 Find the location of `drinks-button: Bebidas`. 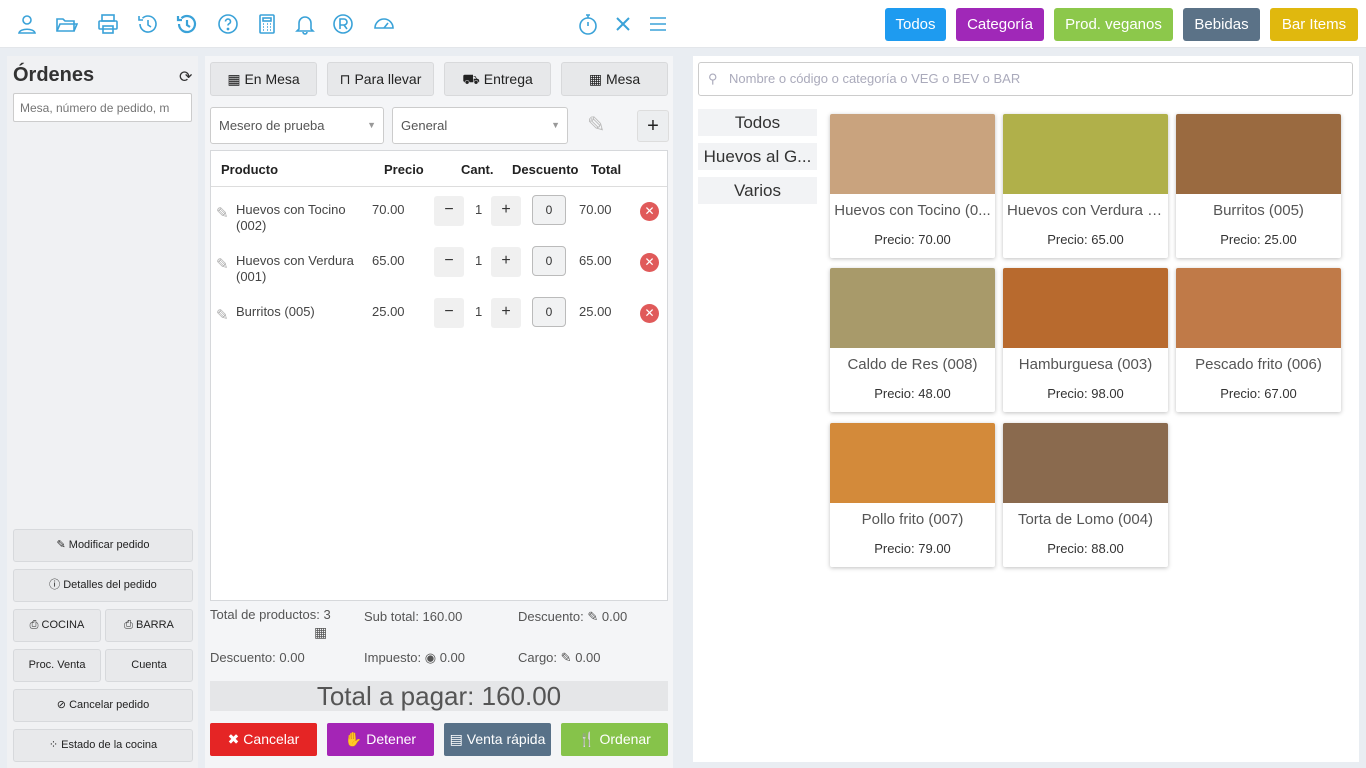

drinks-button: Bebidas is located at coordinates (1221, 24).